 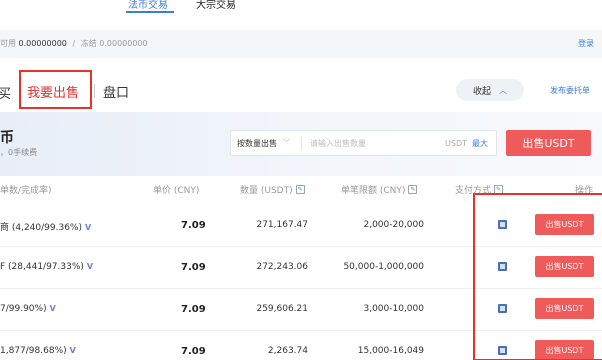 What do you see at coordinates (373, 191) in the screenshot?
I see `header-limit-label: 单笔限额 (CNY)` at bounding box center [373, 191].